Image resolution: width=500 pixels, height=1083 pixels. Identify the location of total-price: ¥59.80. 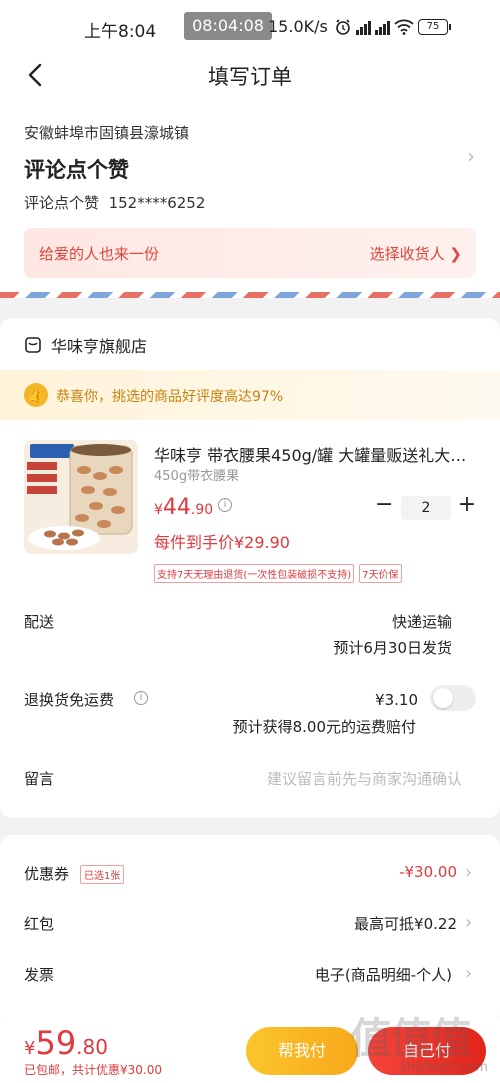
(66, 1043).